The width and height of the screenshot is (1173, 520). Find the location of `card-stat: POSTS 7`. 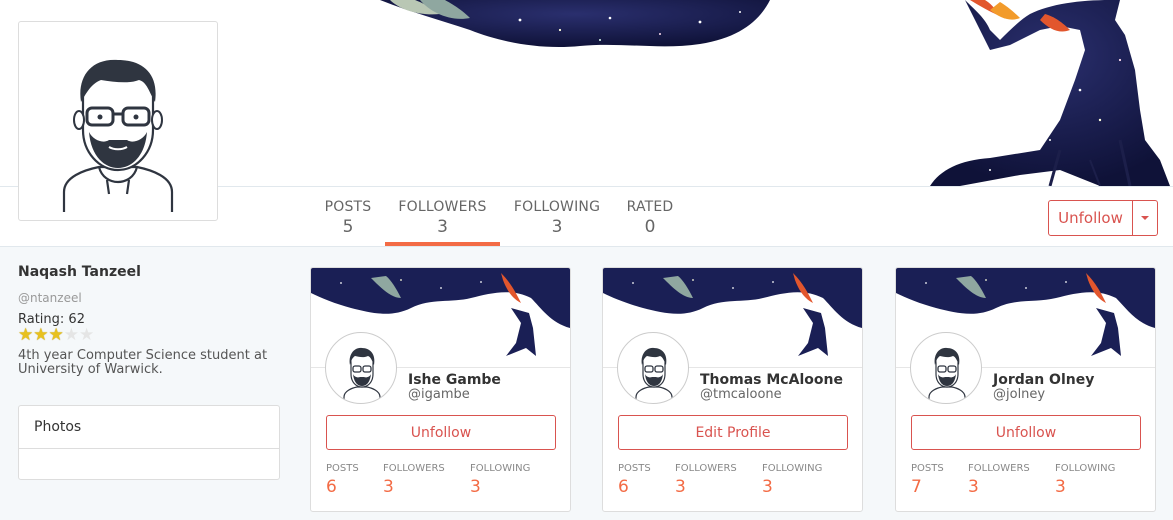

card-stat: POSTS 7 is located at coordinates (927, 480).